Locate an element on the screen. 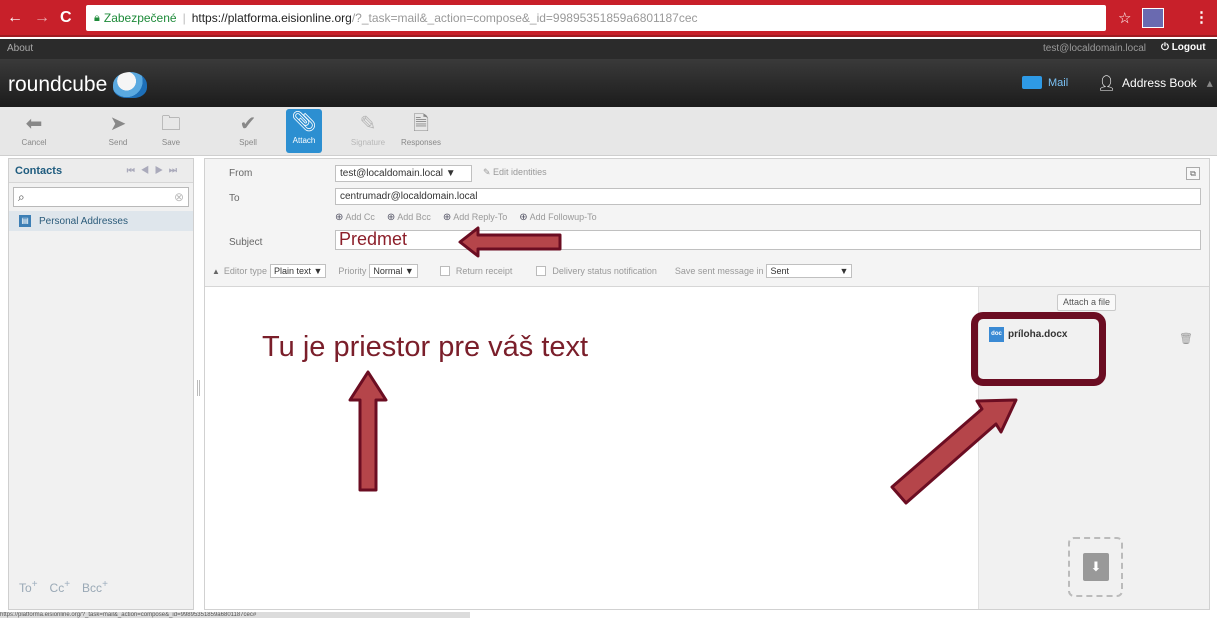 This screenshot has height=618, width=1217. signature-button: ✎ Signature is located at coordinates (368, 129).